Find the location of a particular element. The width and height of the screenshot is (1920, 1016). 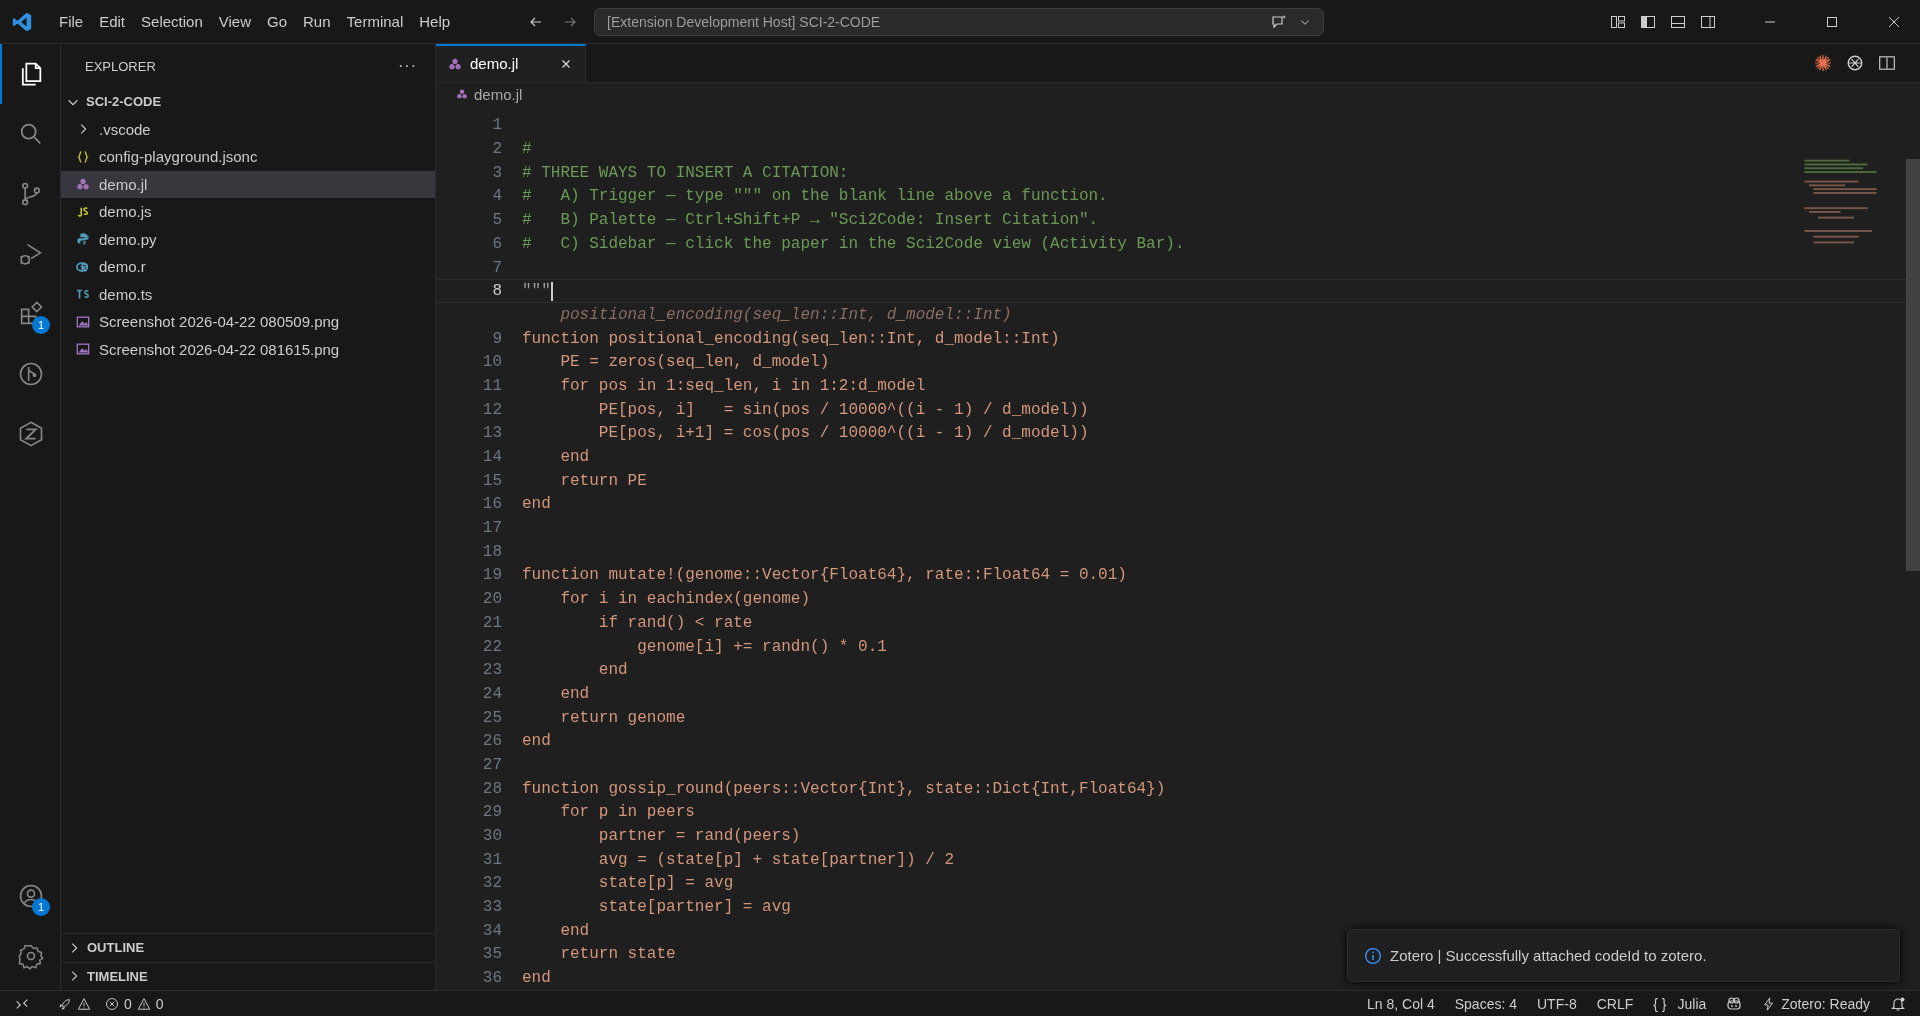

tree-item: .vscode is located at coordinates (248, 129).